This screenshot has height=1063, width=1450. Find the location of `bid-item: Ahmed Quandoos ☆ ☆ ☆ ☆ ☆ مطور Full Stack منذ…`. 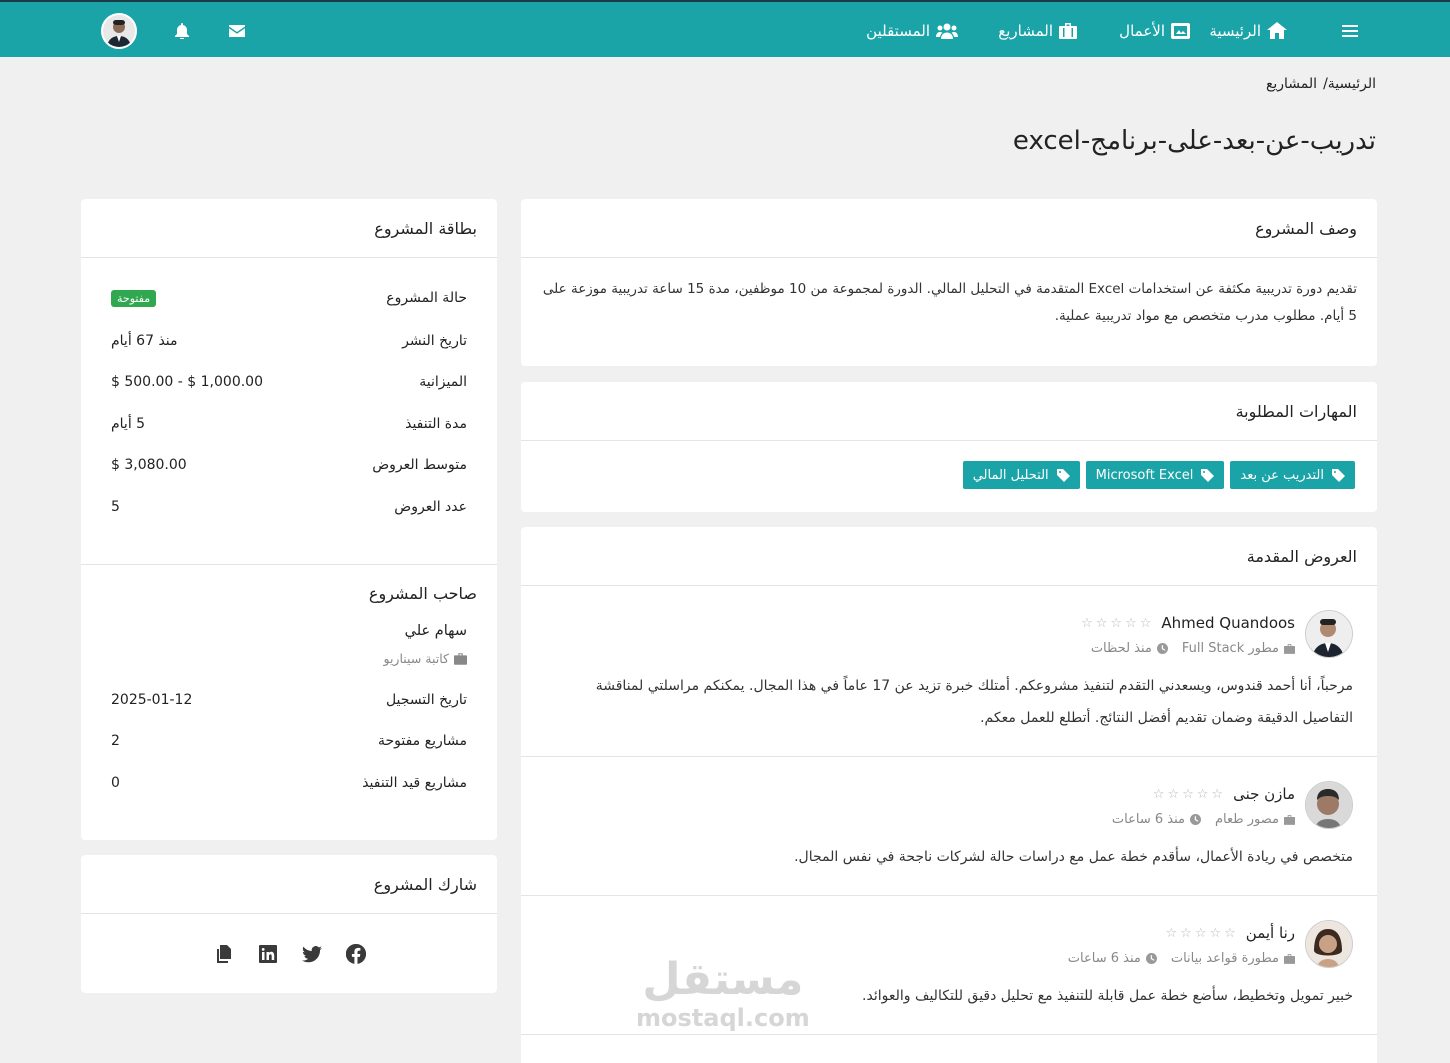

bid-item: Ahmed Quandoos ☆ ☆ ☆ ☆ ☆ مطور Full Stack منذ… is located at coordinates (949, 671).